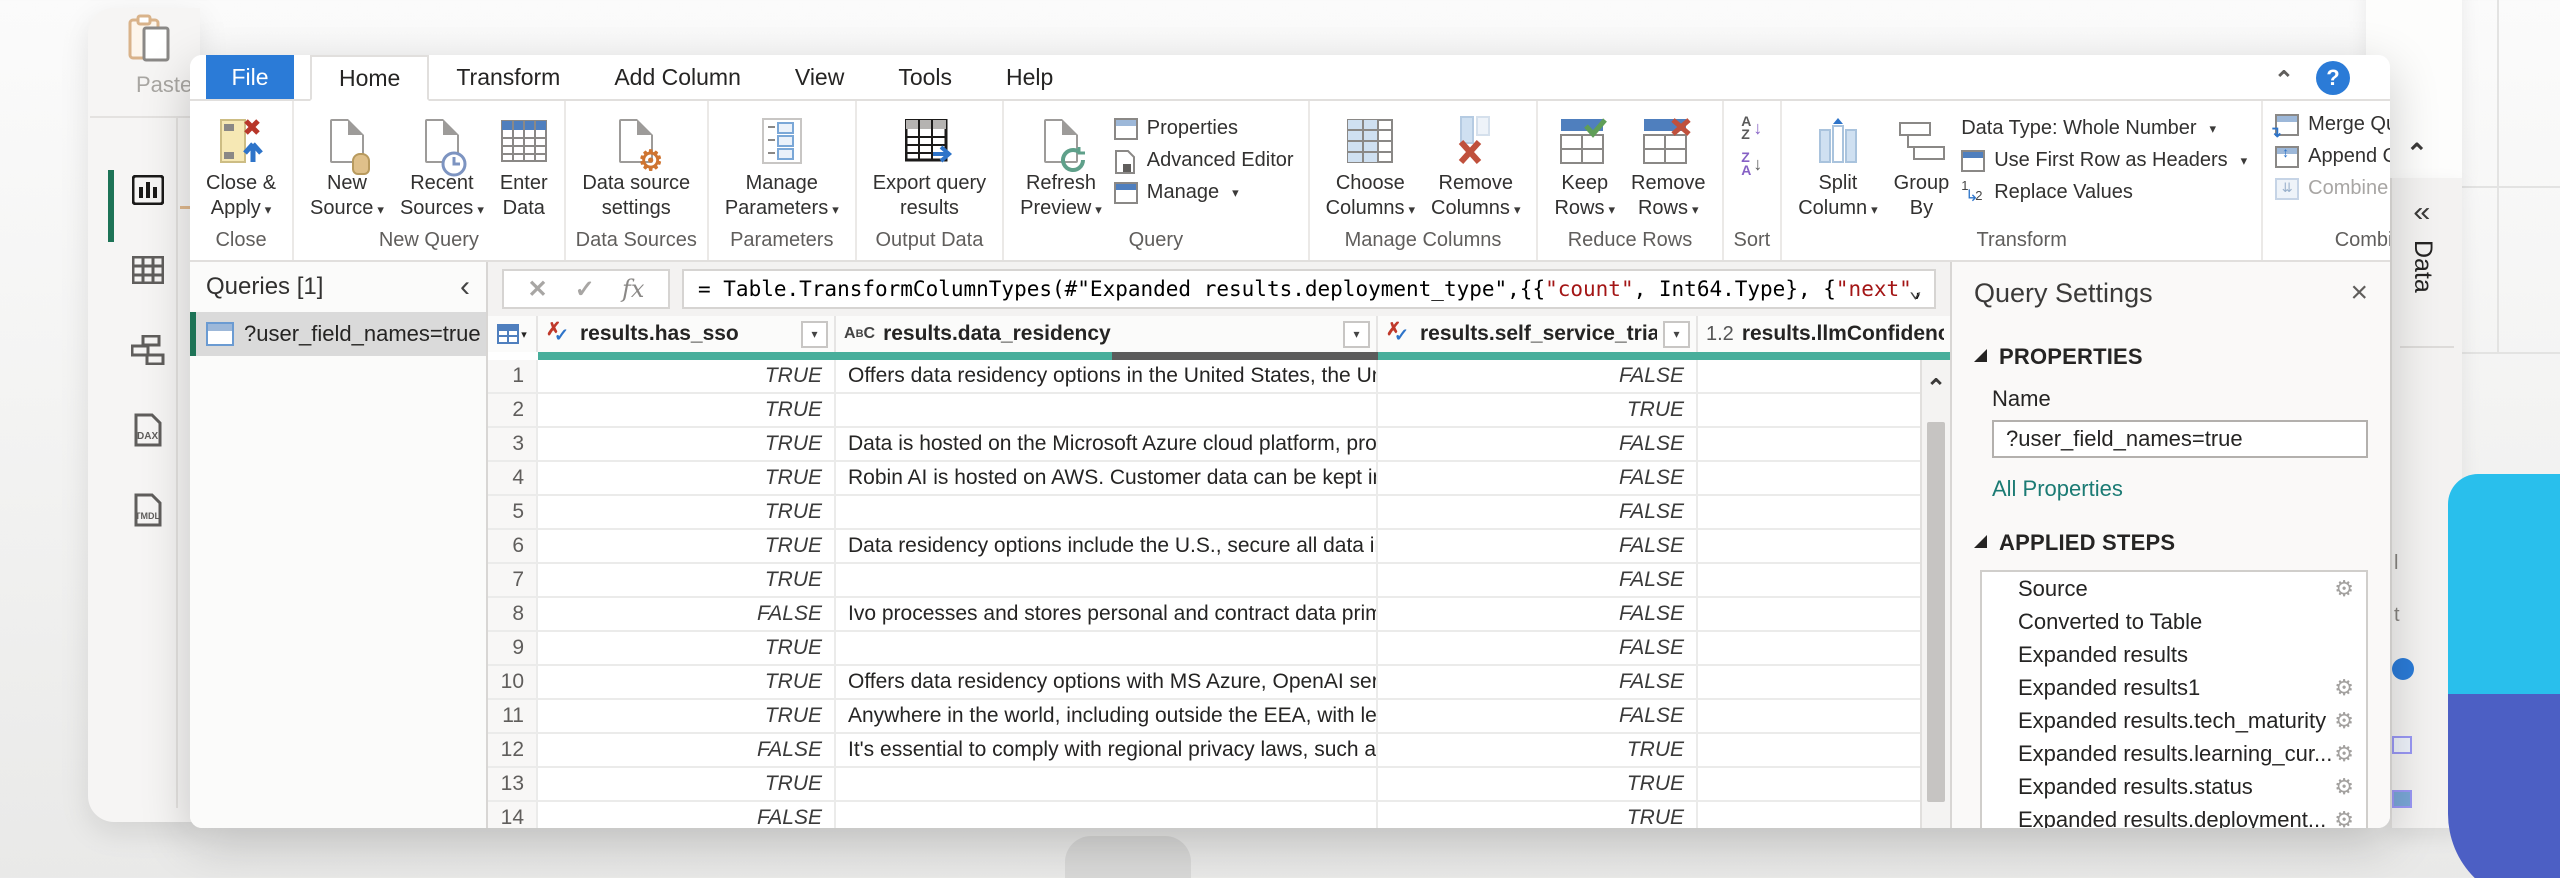 This screenshot has width=2560, height=878. Describe the element at coordinates (513, 580) in the screenshot. I see `row-number: 7` at that location.